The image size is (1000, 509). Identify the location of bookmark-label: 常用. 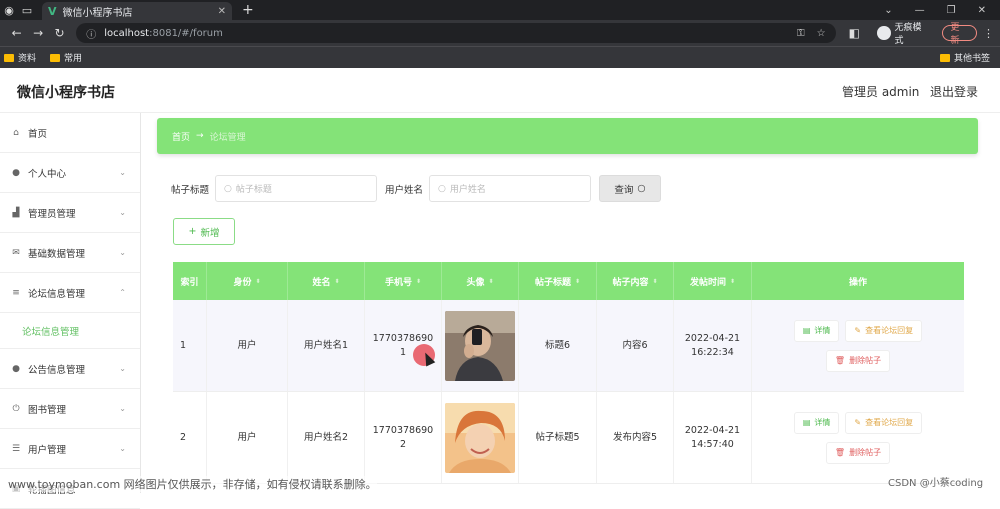
(73, 59).